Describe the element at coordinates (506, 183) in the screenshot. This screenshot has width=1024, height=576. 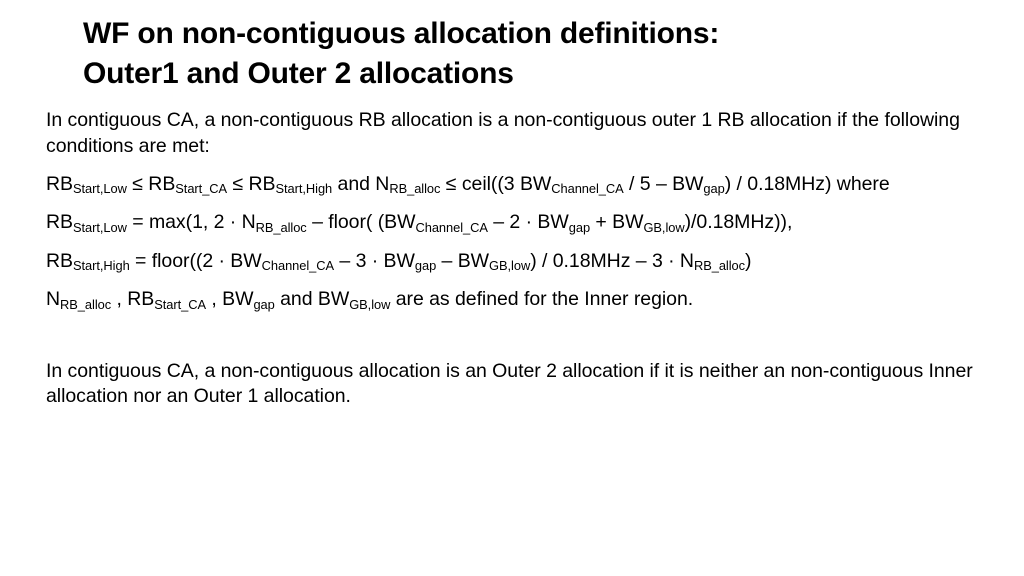
I see `ceil-open: ceil((3 BW` at that location.